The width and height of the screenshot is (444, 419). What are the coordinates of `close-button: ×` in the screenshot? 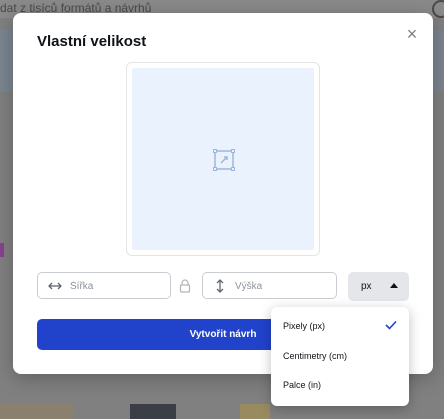 It's located at (412, 34).